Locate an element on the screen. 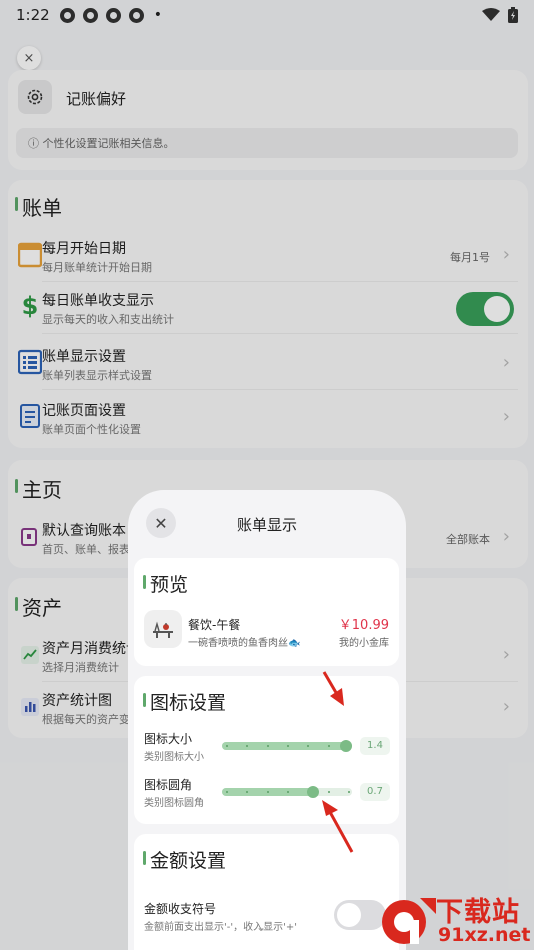 The image size is (534, 950). icon-radius-slider is located at coordinates (287, 792).